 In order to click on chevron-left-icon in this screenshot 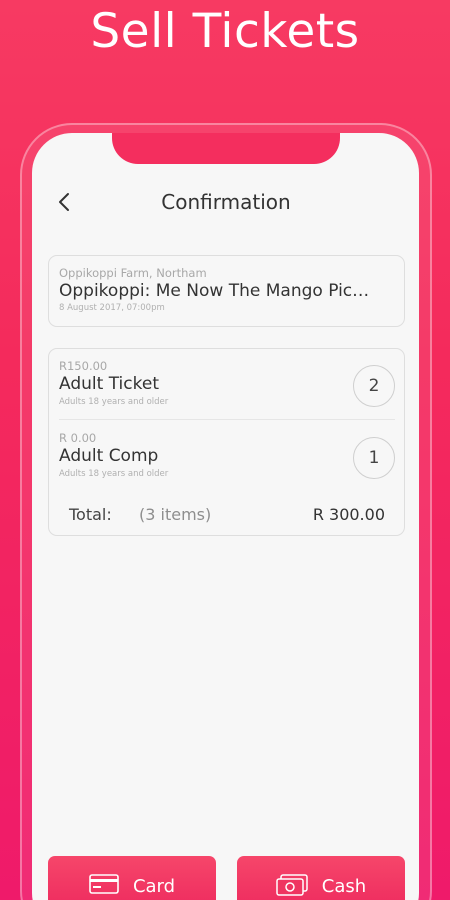, I will do `click(64, 204)`.